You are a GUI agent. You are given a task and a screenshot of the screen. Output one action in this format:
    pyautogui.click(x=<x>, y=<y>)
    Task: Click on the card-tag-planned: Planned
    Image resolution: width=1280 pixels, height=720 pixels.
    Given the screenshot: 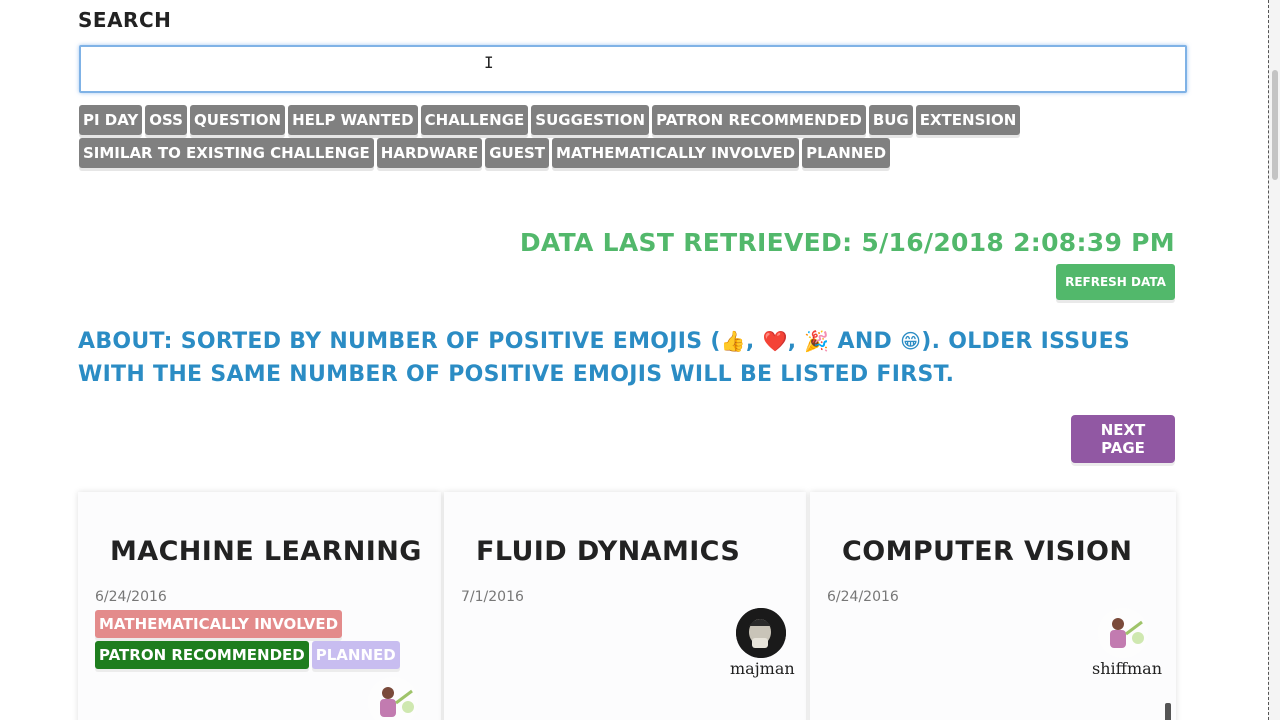 What is the action you would take?
    pyautogui.click(x=355, y=655)
    